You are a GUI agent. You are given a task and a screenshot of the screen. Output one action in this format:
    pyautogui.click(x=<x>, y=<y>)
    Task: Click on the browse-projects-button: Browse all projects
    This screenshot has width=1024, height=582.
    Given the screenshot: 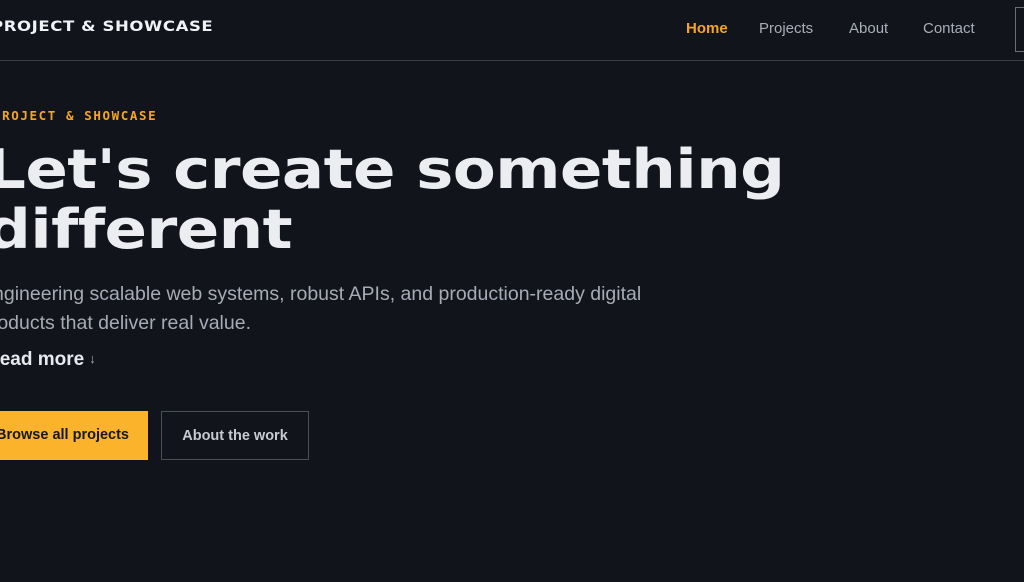 What is the action you would take?
    pyautogui.click(x=74, y=435)
    